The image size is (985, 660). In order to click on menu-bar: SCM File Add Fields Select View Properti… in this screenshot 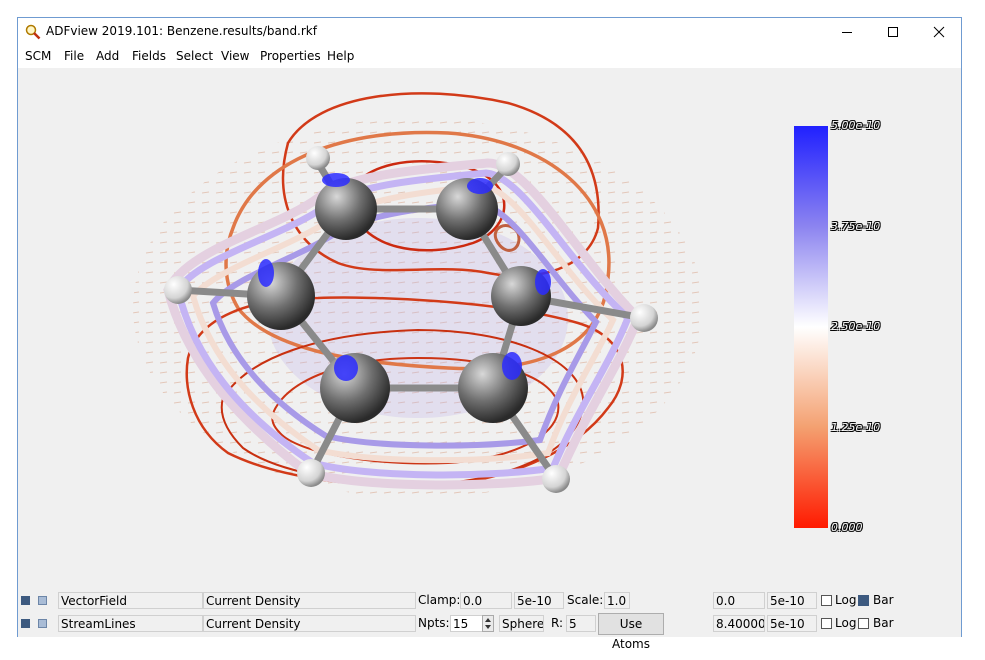, I will do `click(489, 57)`.